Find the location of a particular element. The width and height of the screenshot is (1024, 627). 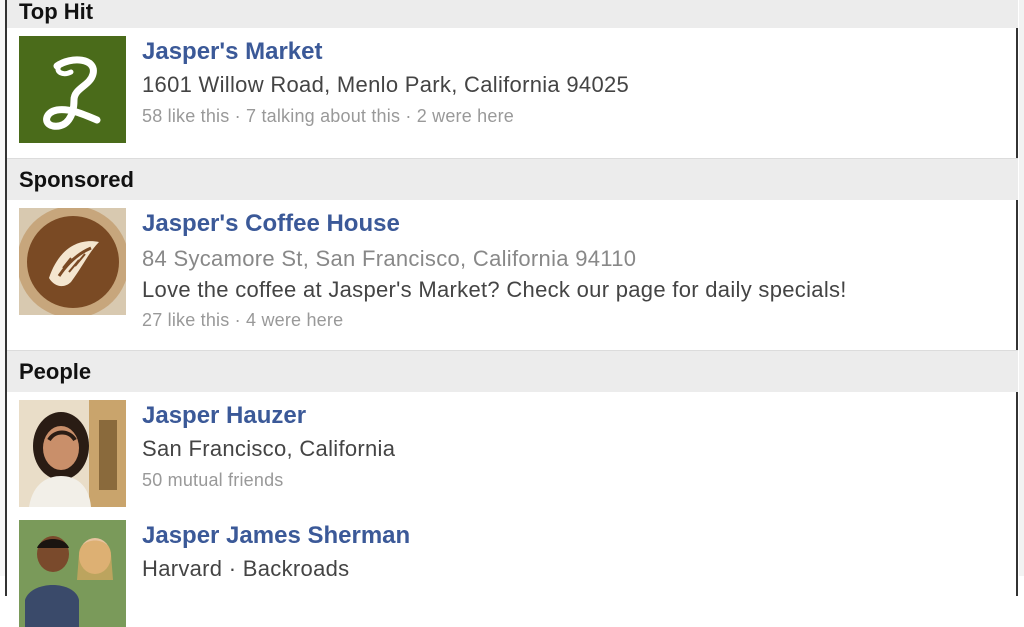

person-location: Harvard · Backroads is located at coordinates (246, 568).